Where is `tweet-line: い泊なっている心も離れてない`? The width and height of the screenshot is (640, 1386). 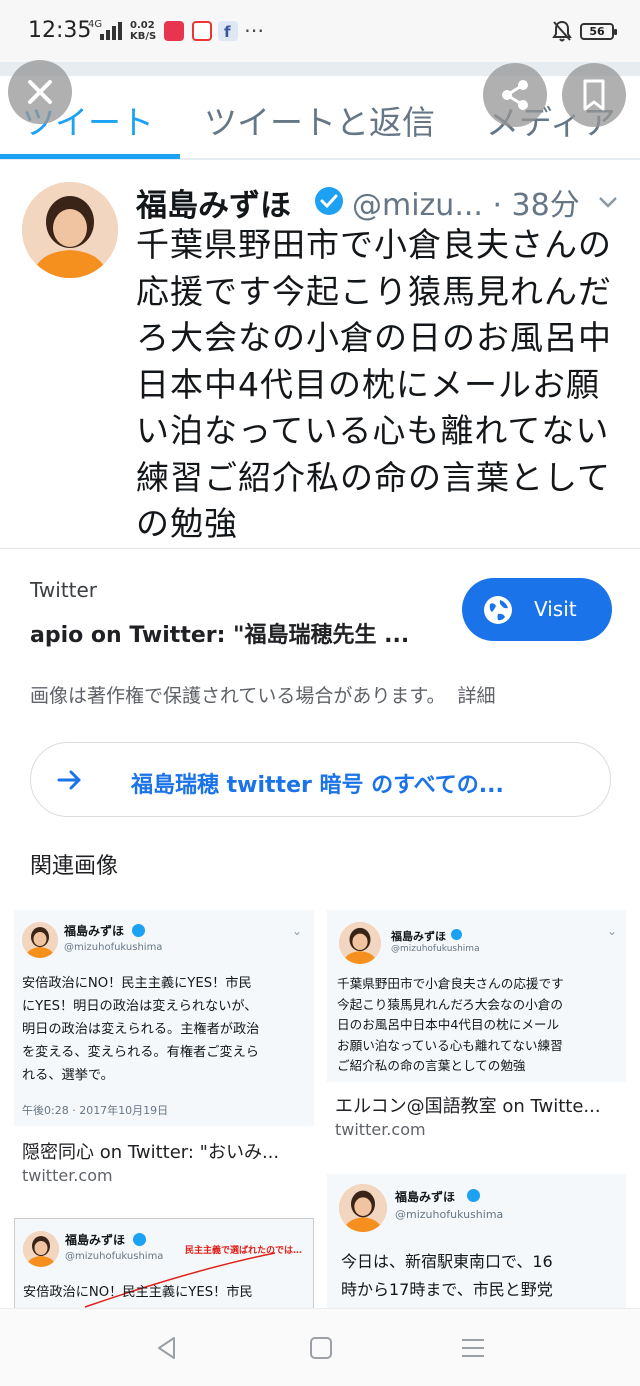 tweet-line: い泊なっている心も離れてない is located at coordinates (373, 430).